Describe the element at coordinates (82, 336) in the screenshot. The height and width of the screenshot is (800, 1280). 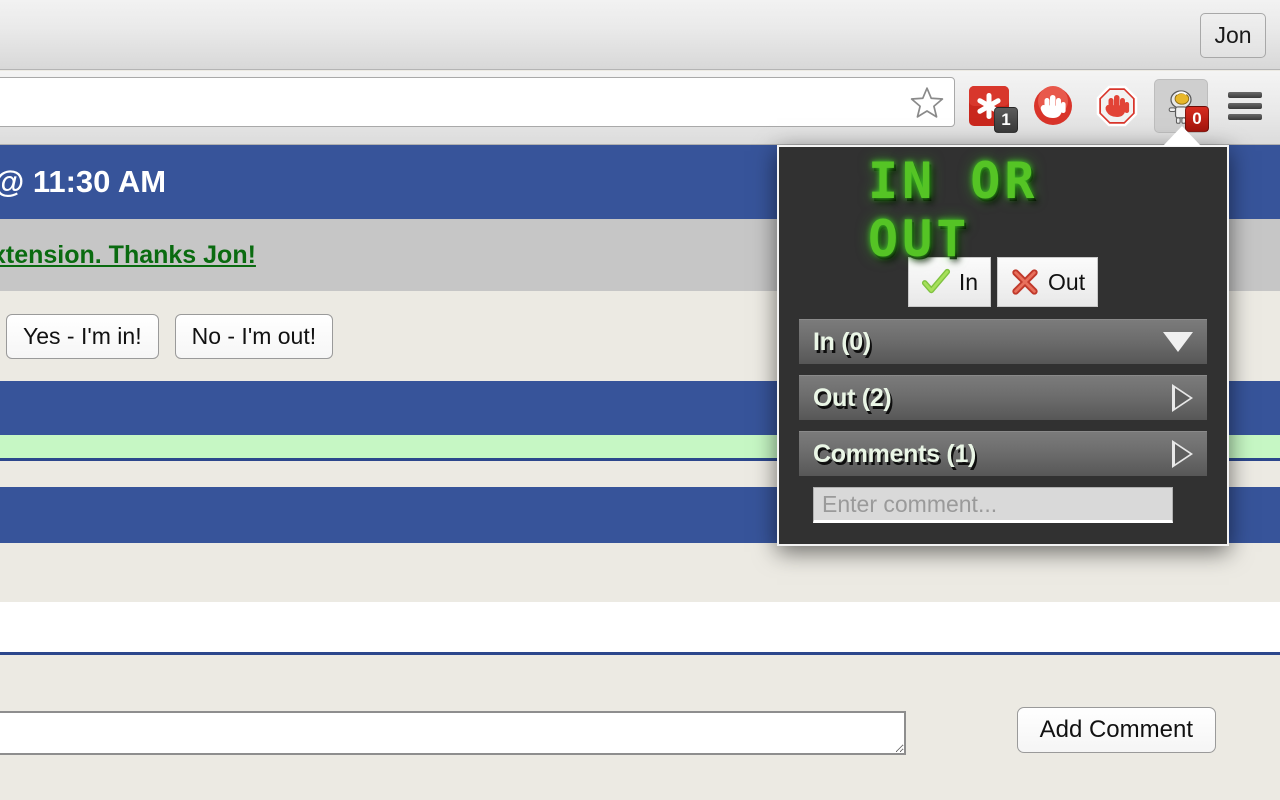
I see `vote-yes-button: Yes - I'm in!` at that location.